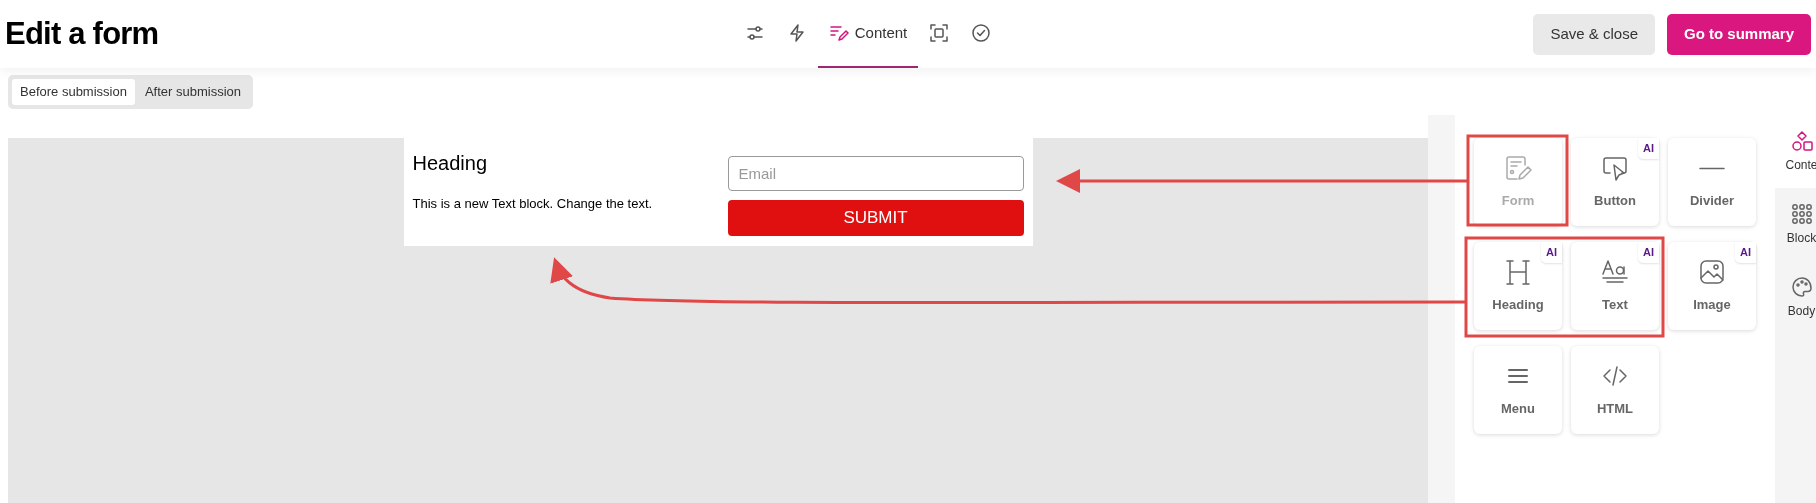 The width and height of the screenshot is (1816, 503). I want to click on block-tile: Divider, so click(1712, 182).